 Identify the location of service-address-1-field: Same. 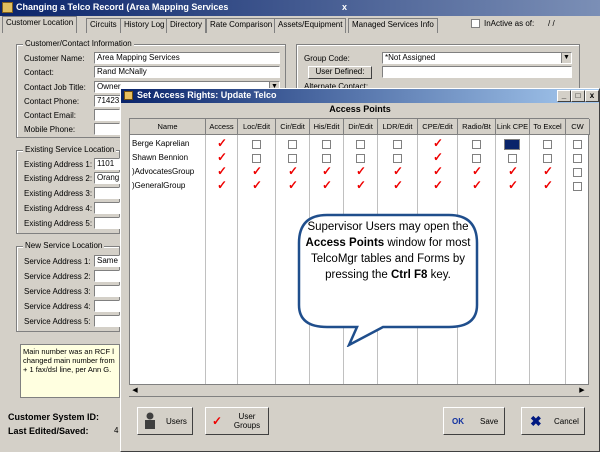
(107, 261).